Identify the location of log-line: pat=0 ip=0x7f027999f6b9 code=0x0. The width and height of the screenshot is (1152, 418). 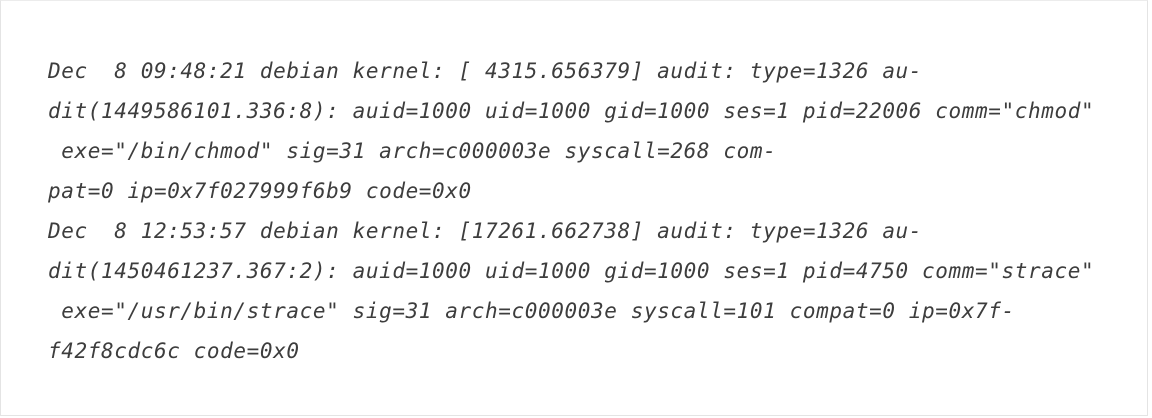
(260, 191).